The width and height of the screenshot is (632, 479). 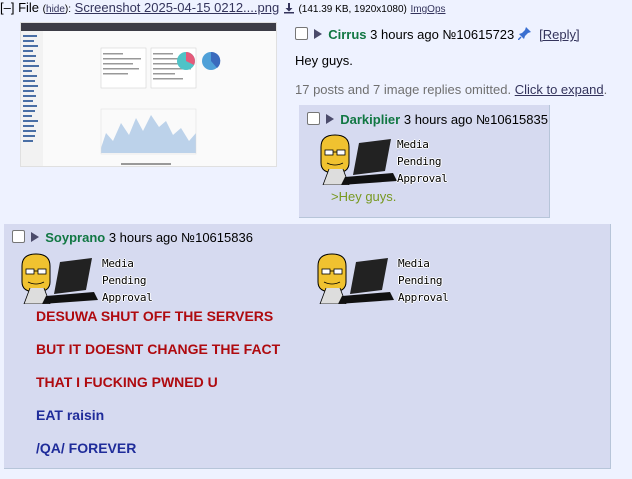 I want to click on op-poster-name: Cirrus, so click(x=347, y=34).